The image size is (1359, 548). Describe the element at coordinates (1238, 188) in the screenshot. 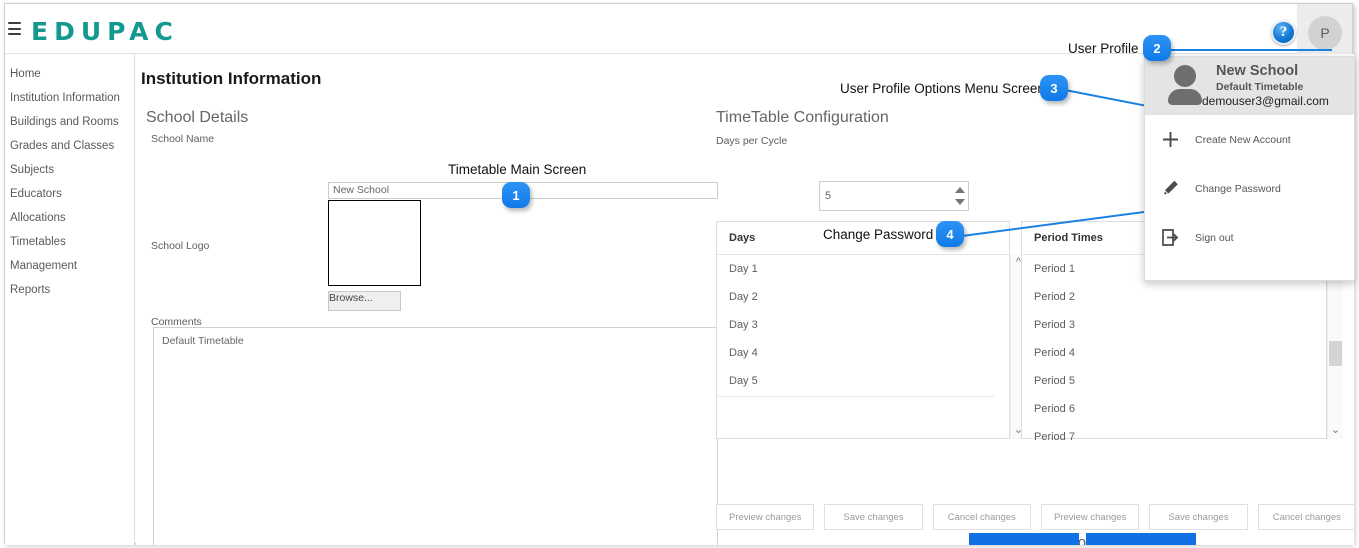

I see `menu-item-label: Change Password` at that location.